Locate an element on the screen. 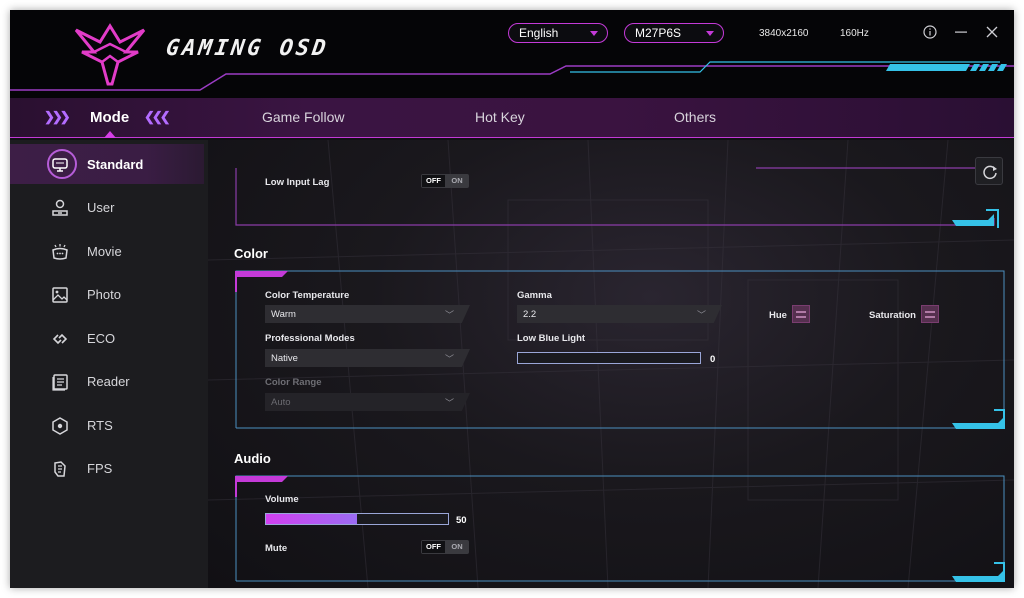  fps-icon is located at coordinates (60, 469).